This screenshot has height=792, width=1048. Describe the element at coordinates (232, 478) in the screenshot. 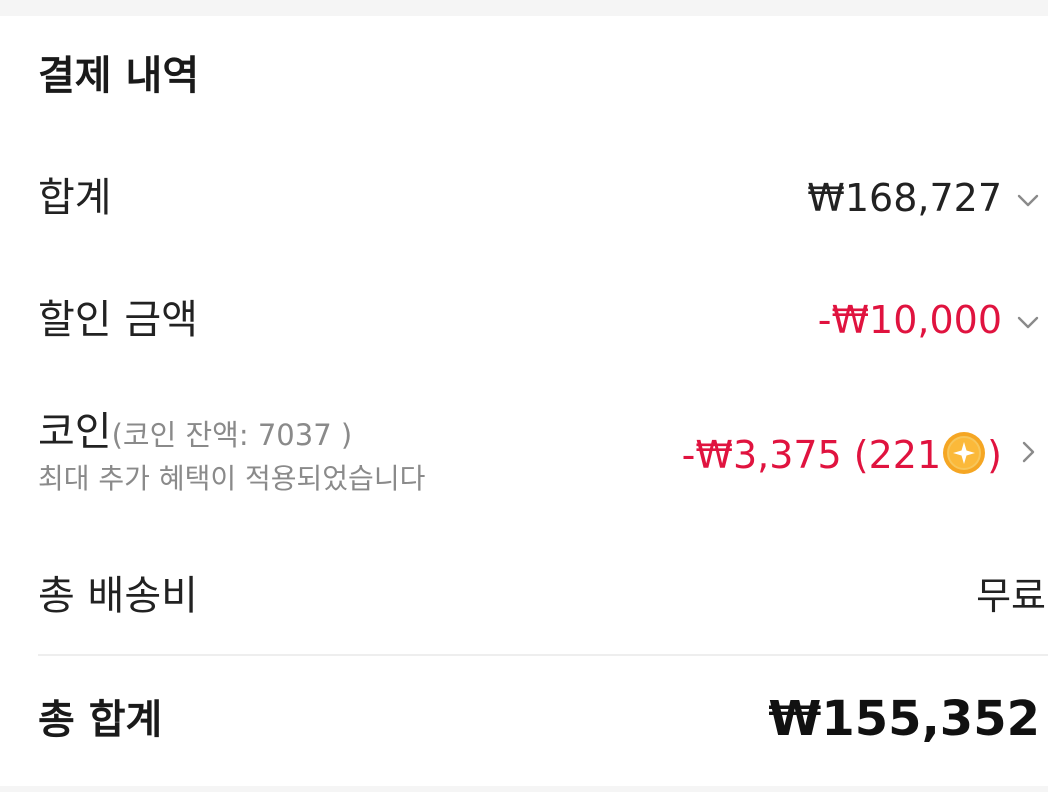

I see `coin-benefit-note: 최대 추가 혜택이 적용되었습니다` at that location.